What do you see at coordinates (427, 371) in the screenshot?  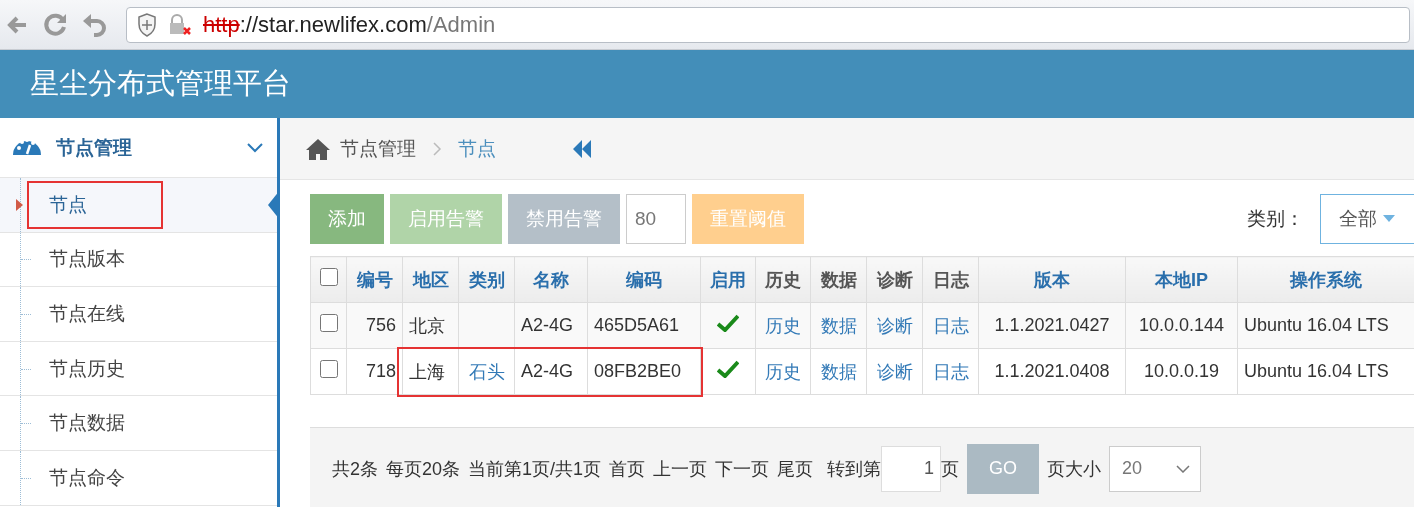 I see `table-cell: 上海` at bounding box center [427, 371].